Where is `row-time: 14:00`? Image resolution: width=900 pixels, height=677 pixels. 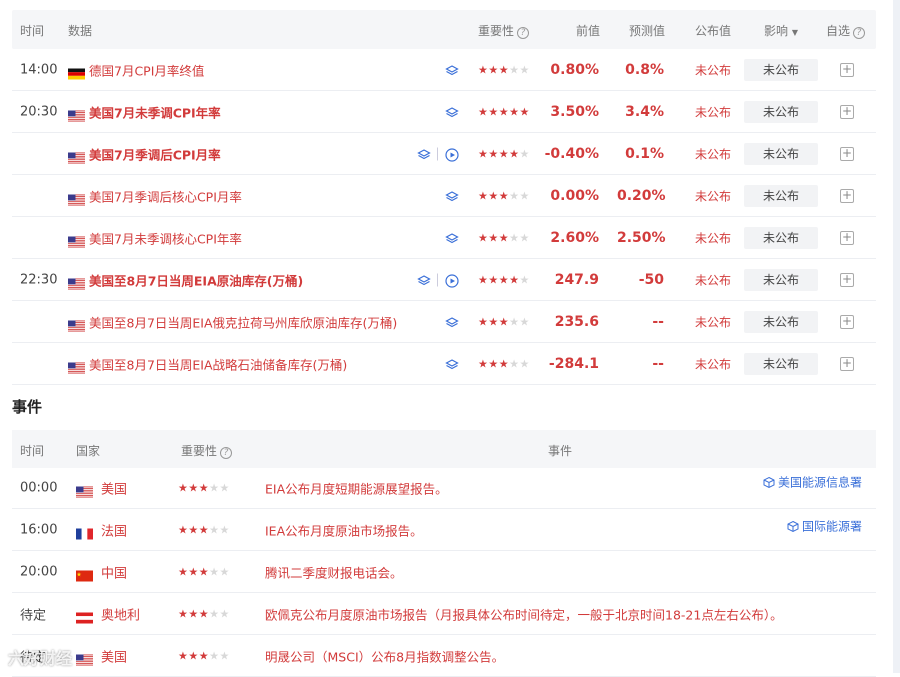
row-time: 14:00 is located at coordinates (39, 69).